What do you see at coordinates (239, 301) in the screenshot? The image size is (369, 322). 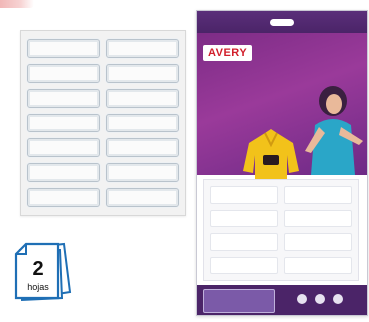 I see `package-badge` at bounding box center [239, 301].